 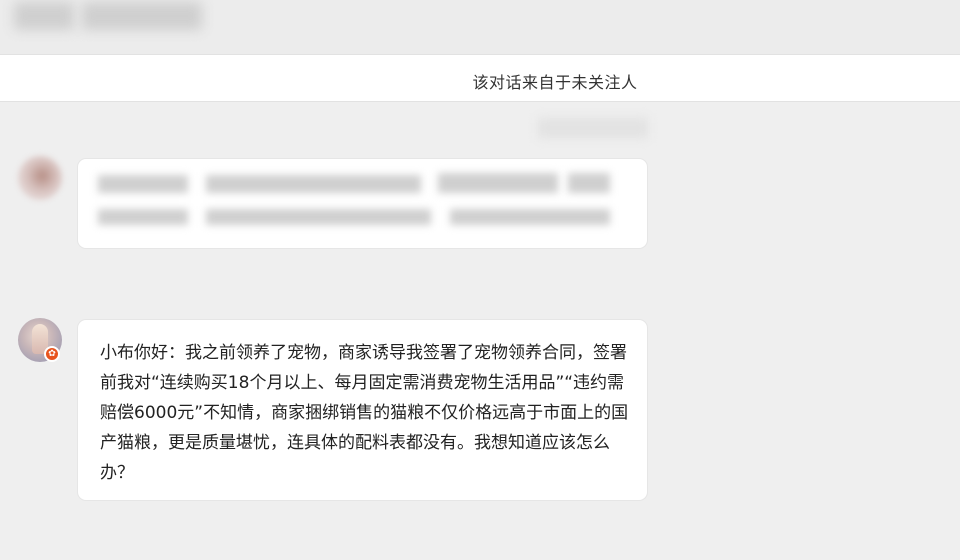 What do you see at coordinates (593, 128) in the screenshot?
I see `timestamp-redacted` at bounding box center [593, 128].